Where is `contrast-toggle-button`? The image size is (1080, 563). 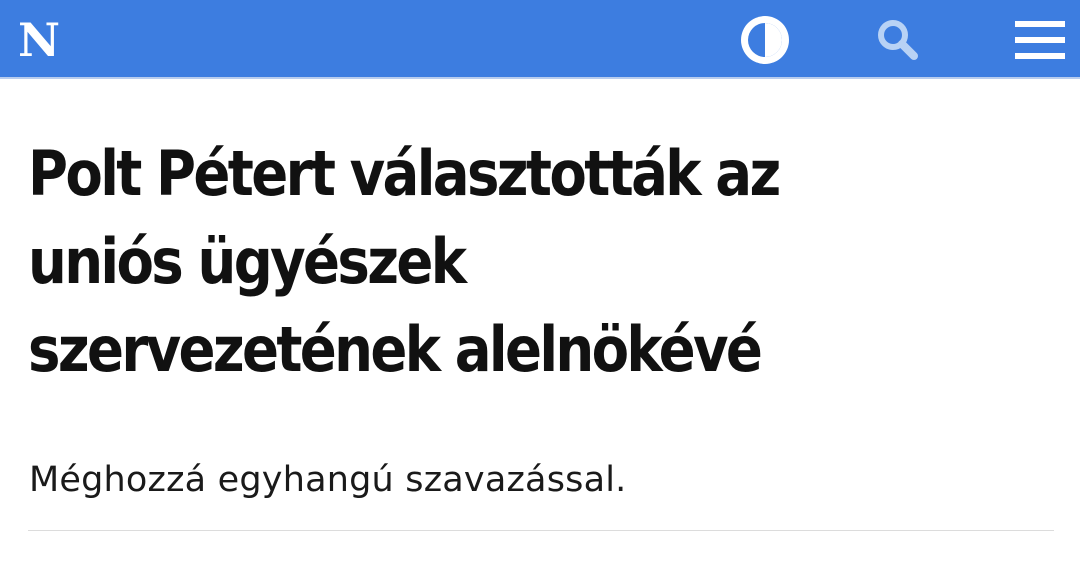 contrast-toggle-button is located at coordinates (765, 39).